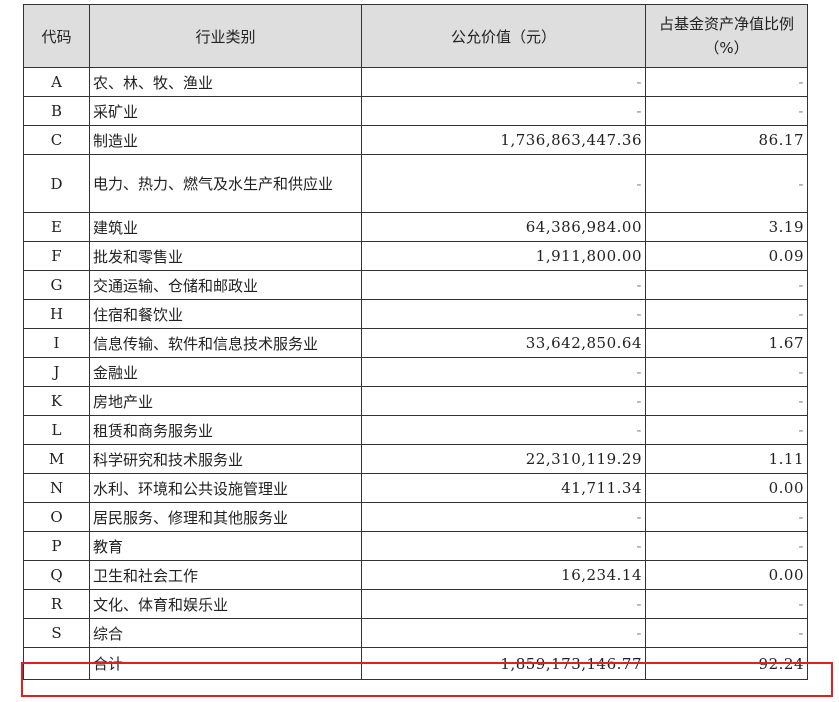  Describe the element at coordinates (225, 140) in the screenshot. I see `row-category-cell: 制造业` at that location.